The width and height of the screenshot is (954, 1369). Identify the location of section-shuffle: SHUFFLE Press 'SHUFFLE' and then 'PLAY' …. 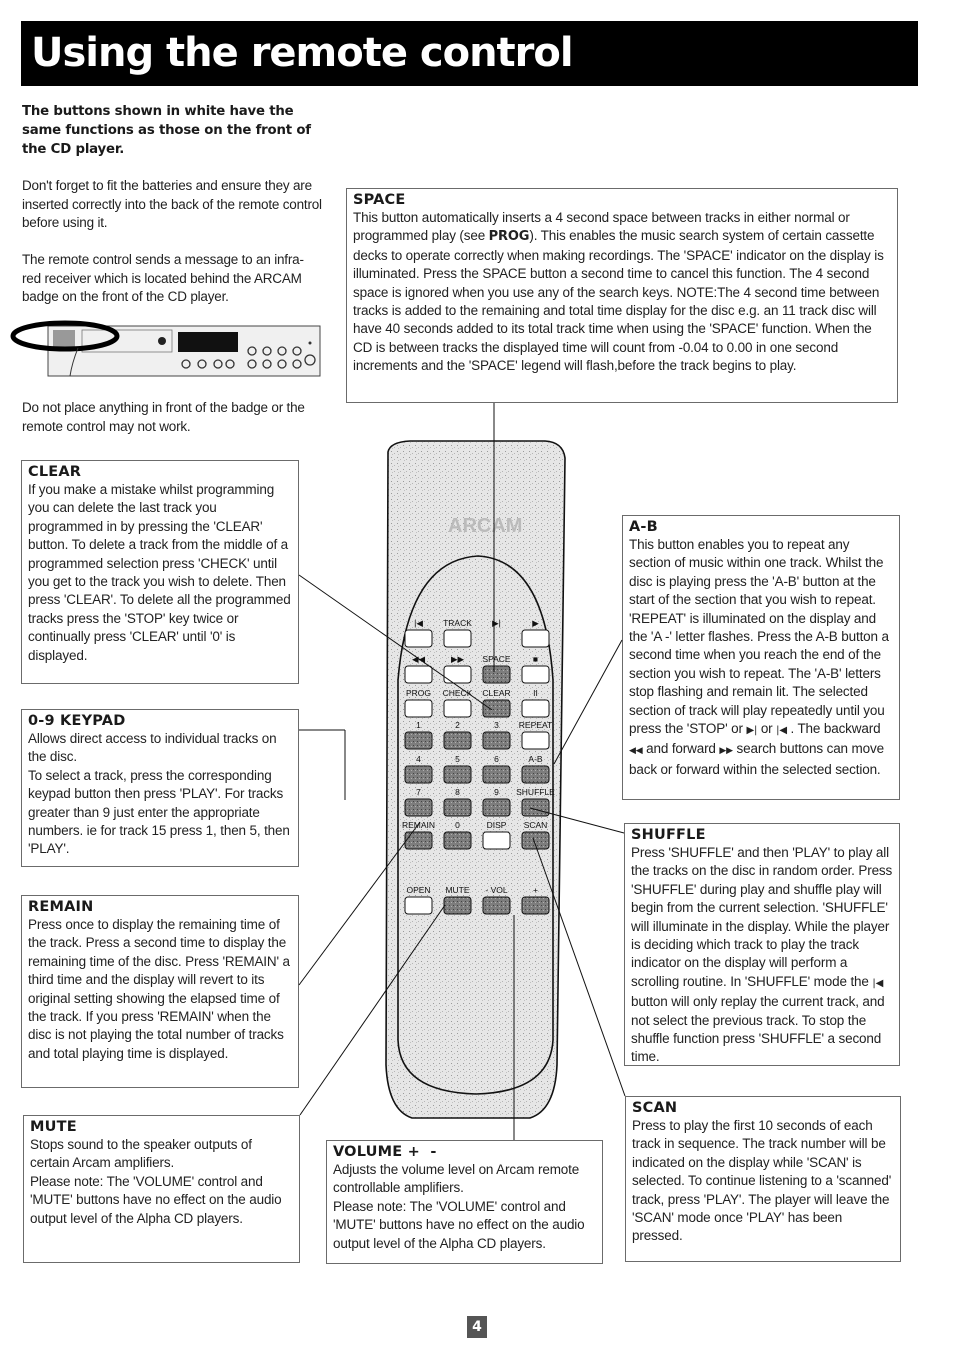
(762, 944).